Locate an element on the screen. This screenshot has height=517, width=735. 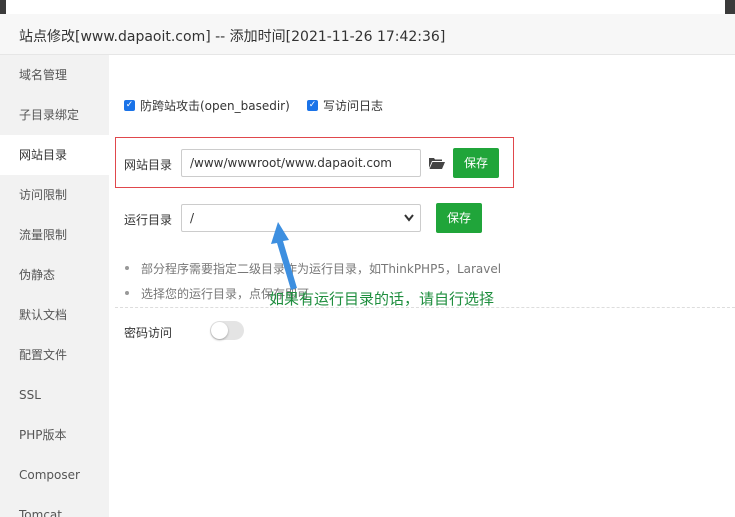
access-log-label: 写访问日志 is located at coordinates (353, 106).